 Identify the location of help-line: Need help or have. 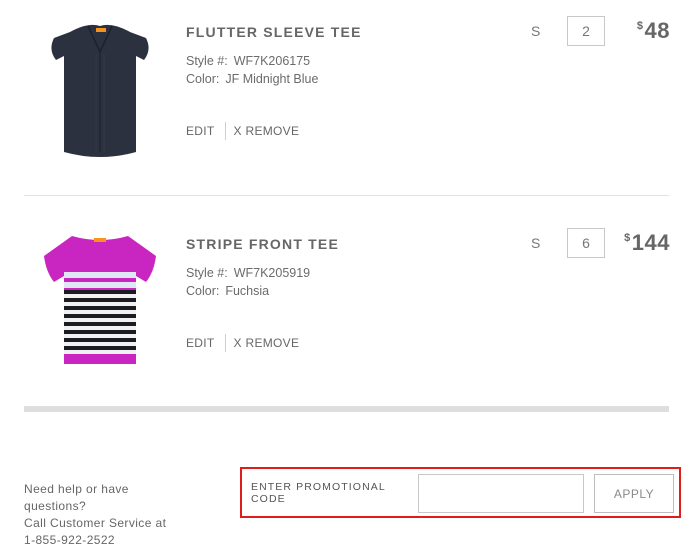
(76, 489).